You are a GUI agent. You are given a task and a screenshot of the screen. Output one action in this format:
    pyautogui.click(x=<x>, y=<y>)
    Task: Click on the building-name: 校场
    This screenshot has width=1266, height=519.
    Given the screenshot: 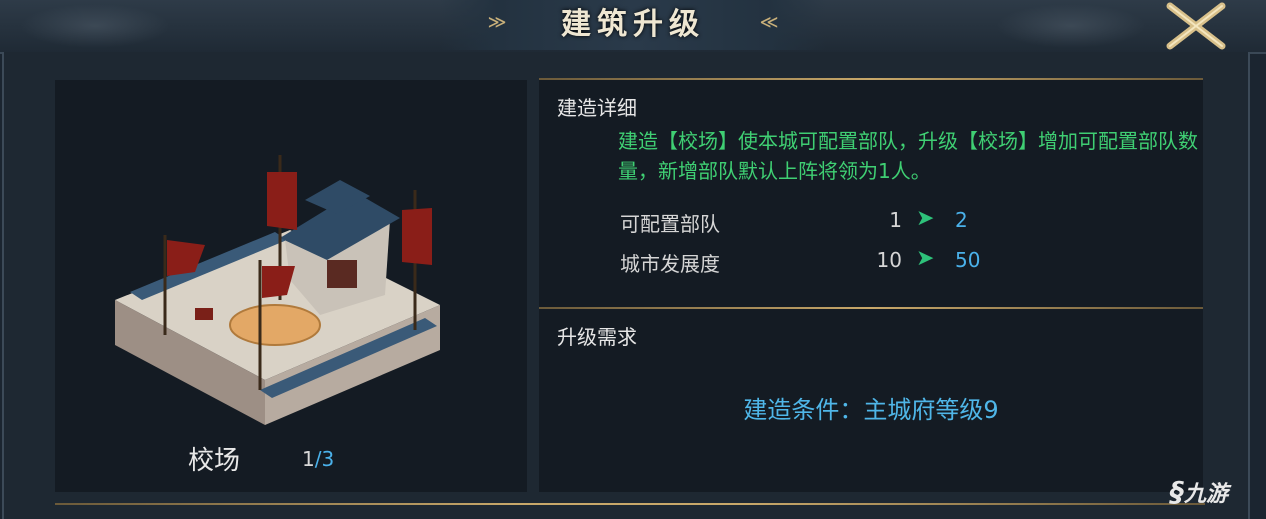 What is the action you would take?
    pyautogui.click(x=214, y=461)
    